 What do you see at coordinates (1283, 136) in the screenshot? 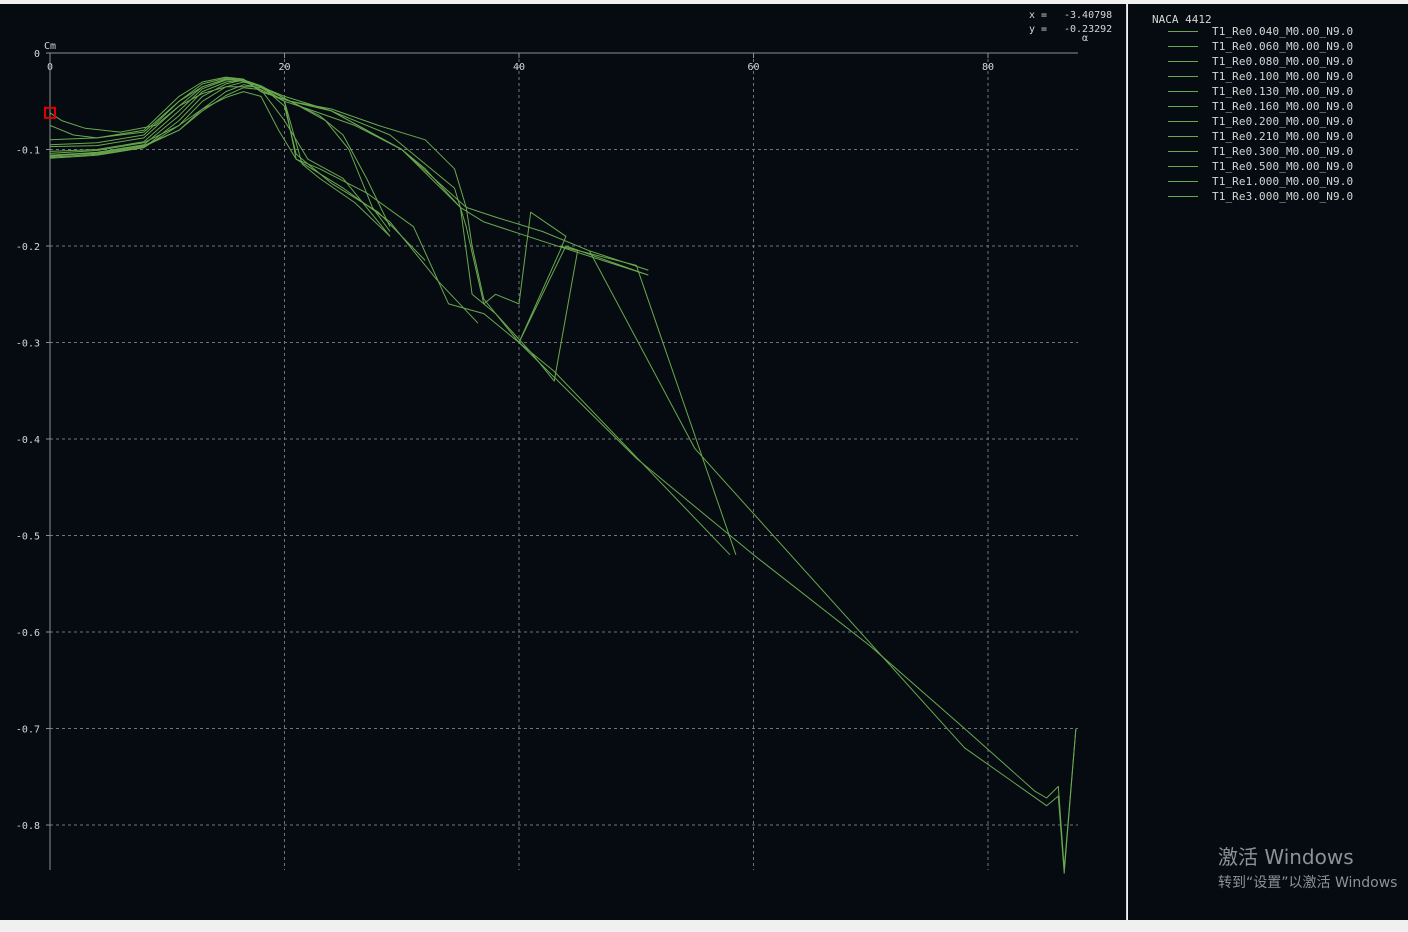
I see `legend-label: T1_Re0.210_M0.00_N9.0` at bounding box center [1283, 136].